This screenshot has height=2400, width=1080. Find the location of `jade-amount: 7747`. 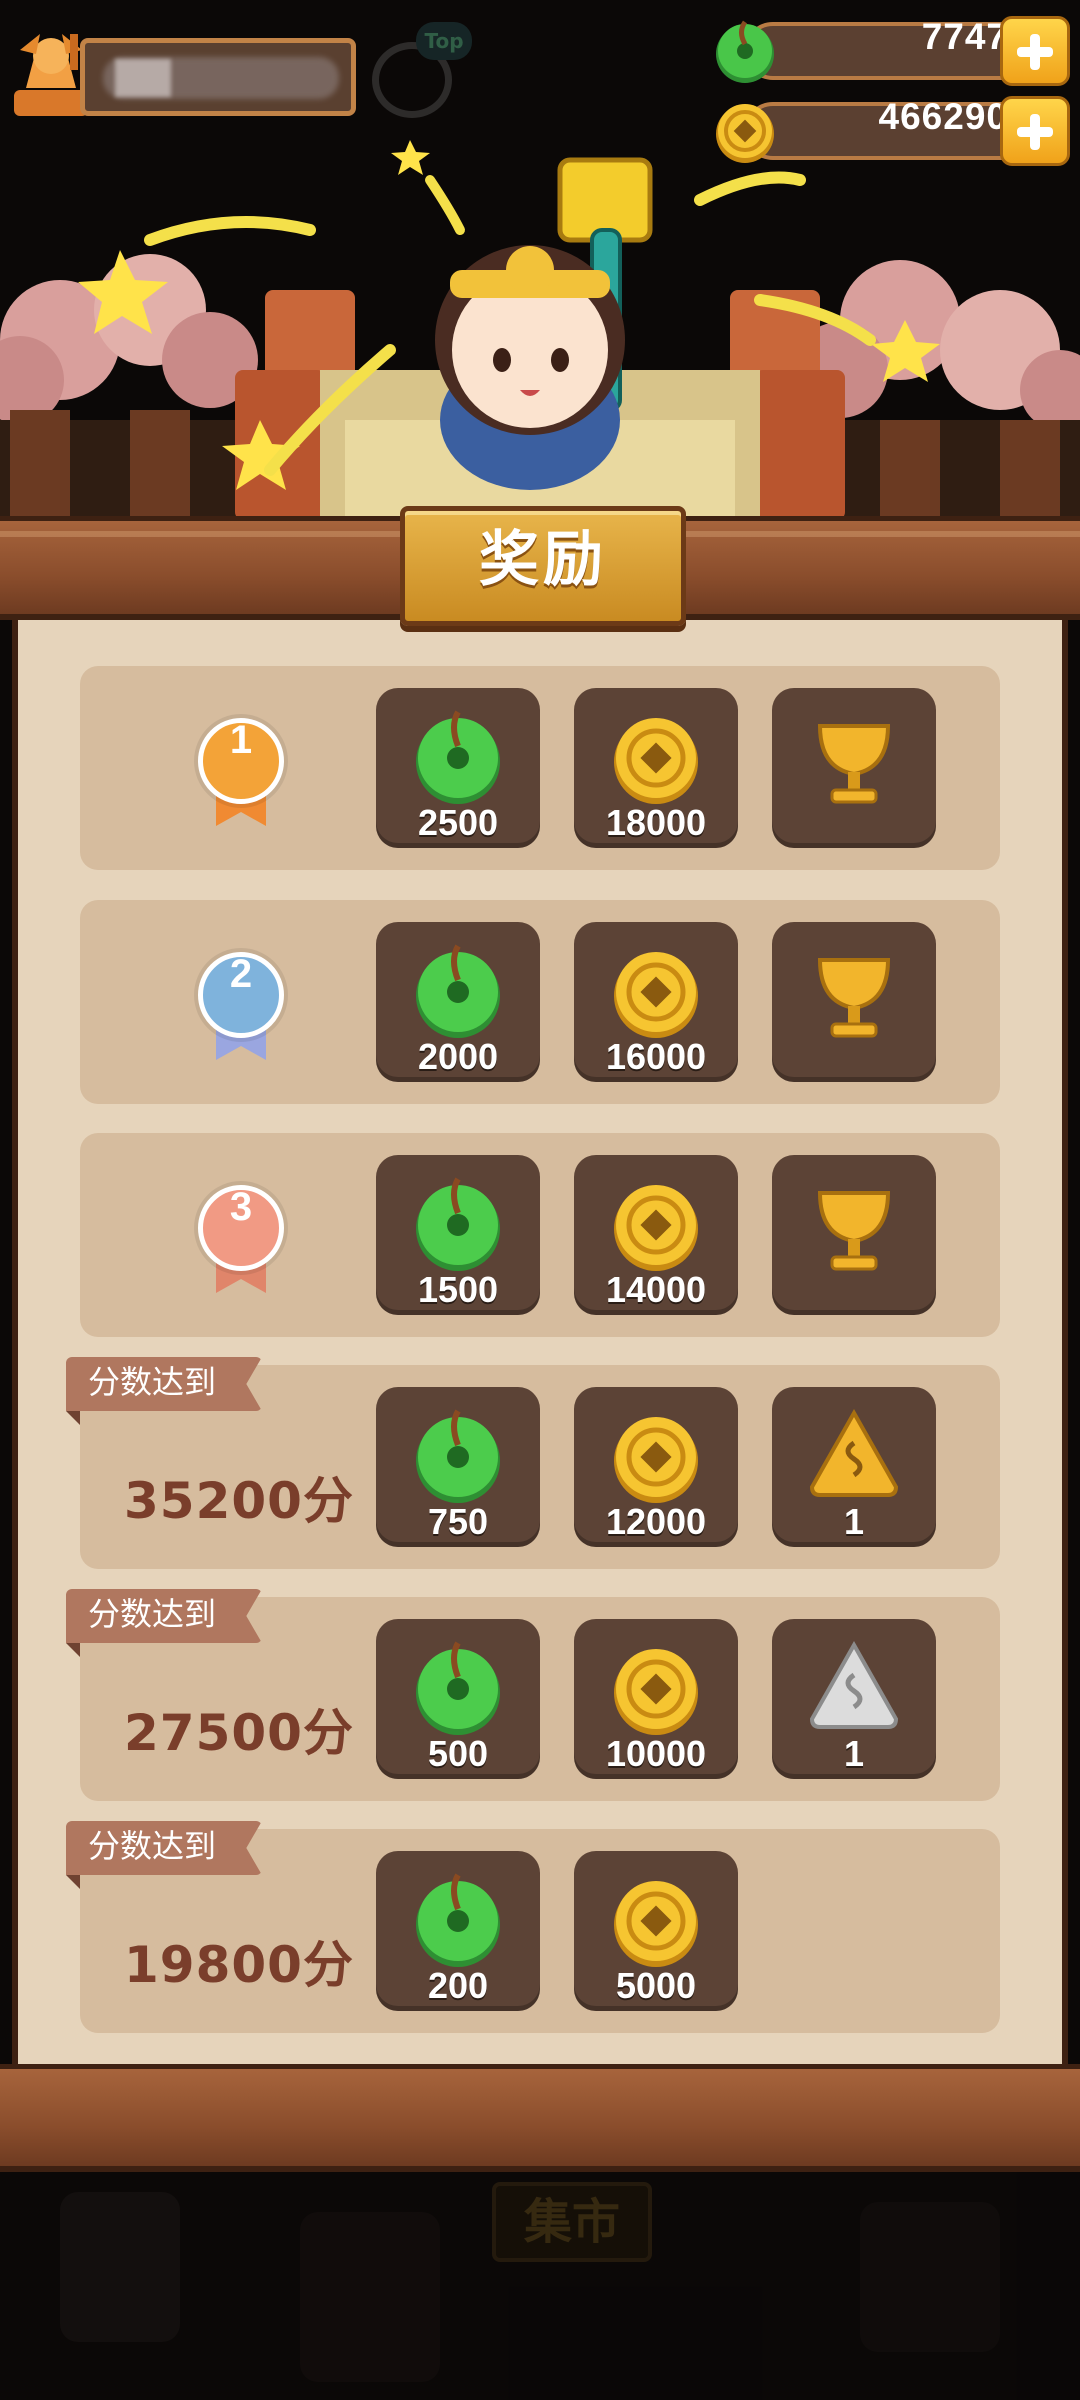

jade-amount: 7747 is located at coordinates (964, 36).